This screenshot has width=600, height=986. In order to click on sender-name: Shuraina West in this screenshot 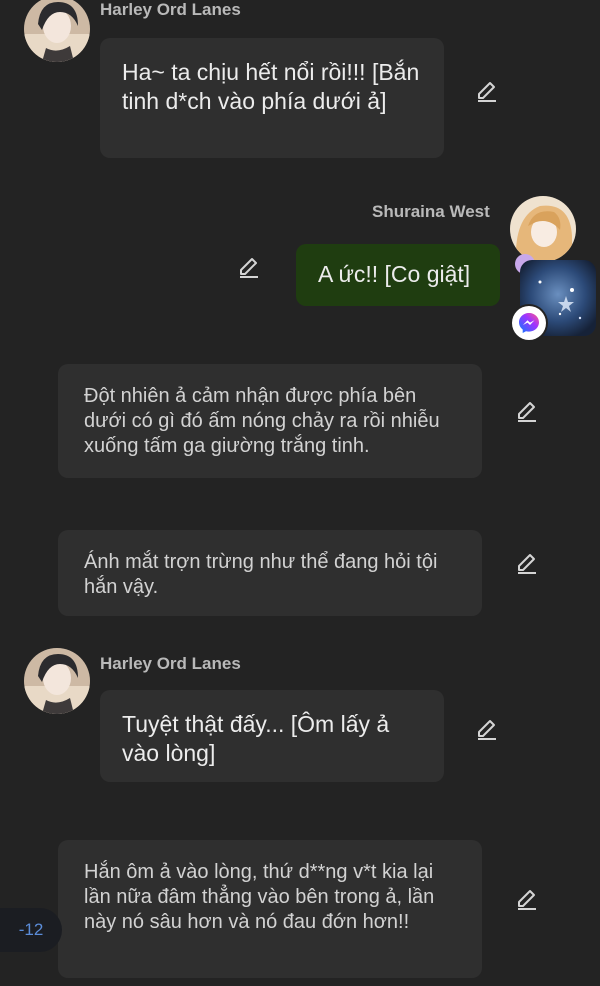, I will do `click(431, 211)`.